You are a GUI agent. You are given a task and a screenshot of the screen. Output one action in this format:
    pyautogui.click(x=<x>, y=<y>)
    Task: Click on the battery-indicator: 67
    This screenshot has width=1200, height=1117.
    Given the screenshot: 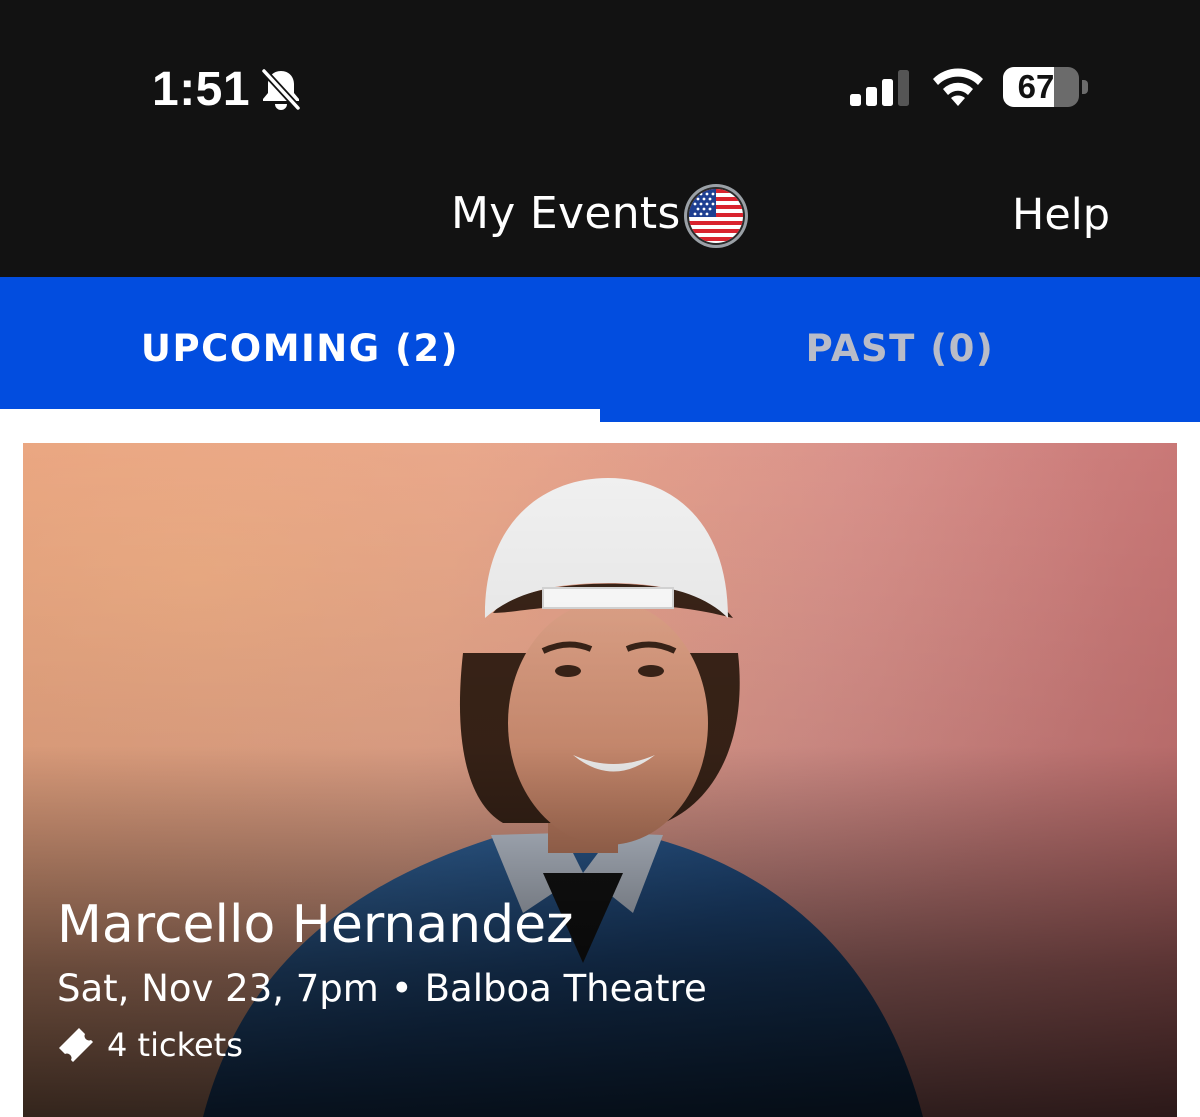 What is the action you would take?
    pyautogui.click(x=1045, y=87)
    